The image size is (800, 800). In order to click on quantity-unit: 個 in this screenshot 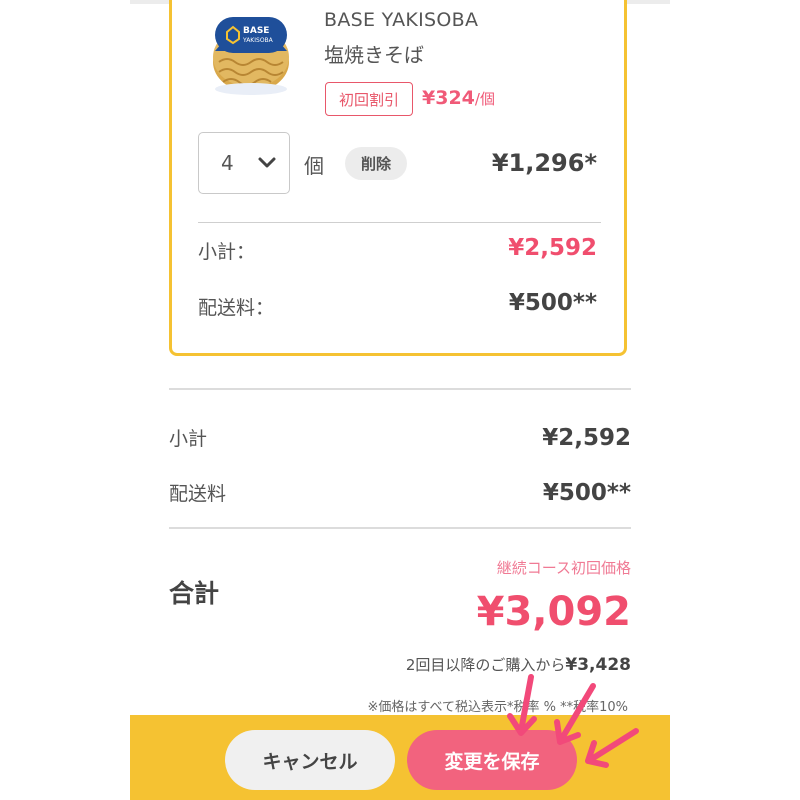, I will do `click(314, 166)`.